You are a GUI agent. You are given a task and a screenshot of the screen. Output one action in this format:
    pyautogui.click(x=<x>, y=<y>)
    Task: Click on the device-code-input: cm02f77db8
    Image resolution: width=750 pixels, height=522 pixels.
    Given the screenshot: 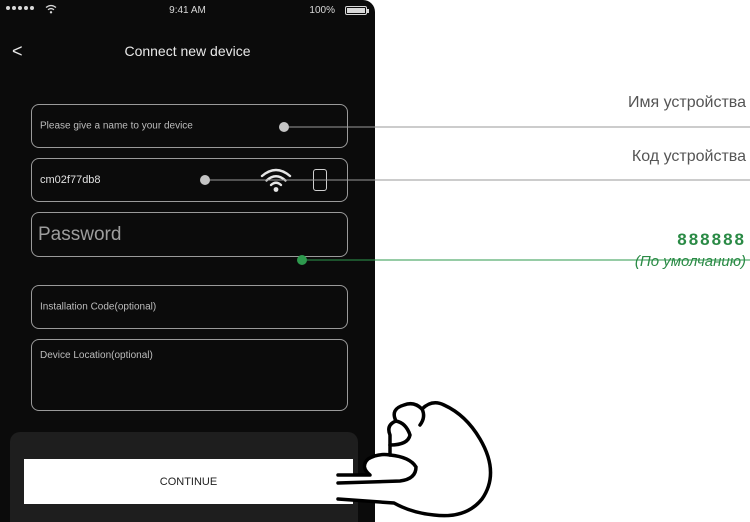 What is the action you would take?
    pyautogui.click(x=189, y=180)
    